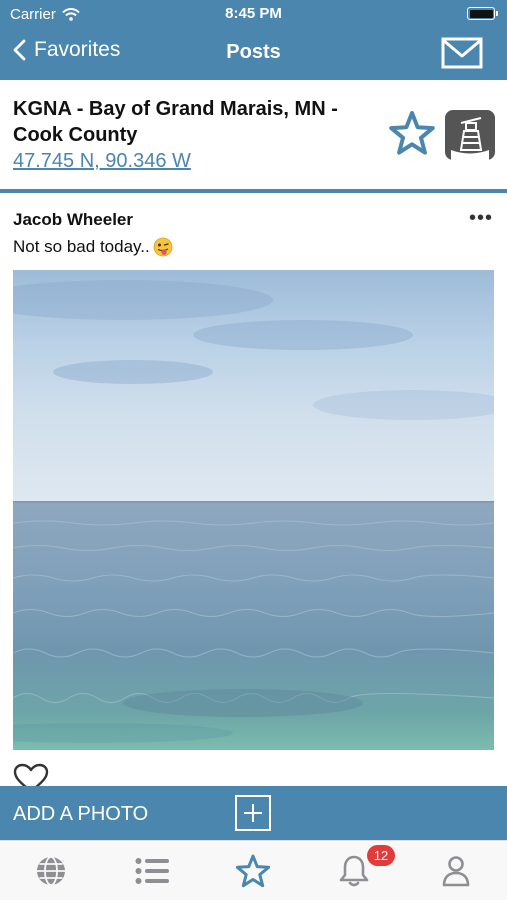 The width and height of the screenshot is (507, 900). I want to click on mail-button, so click(462, 55).